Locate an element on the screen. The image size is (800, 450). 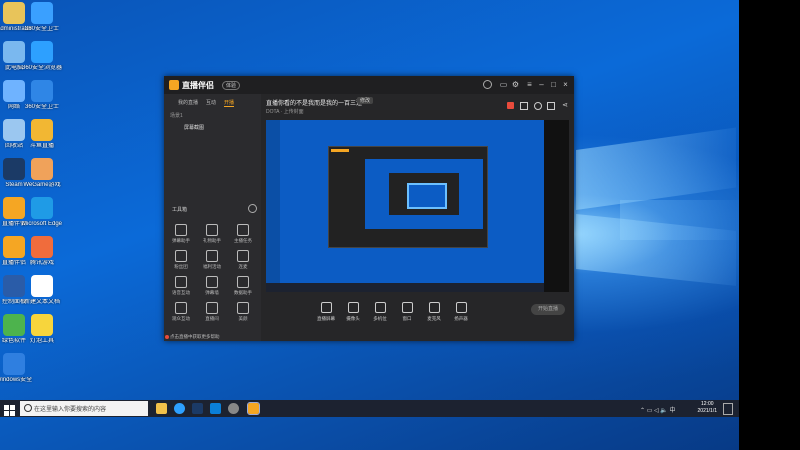
menu-icon: ≡ is located at coordinates (529, 84).